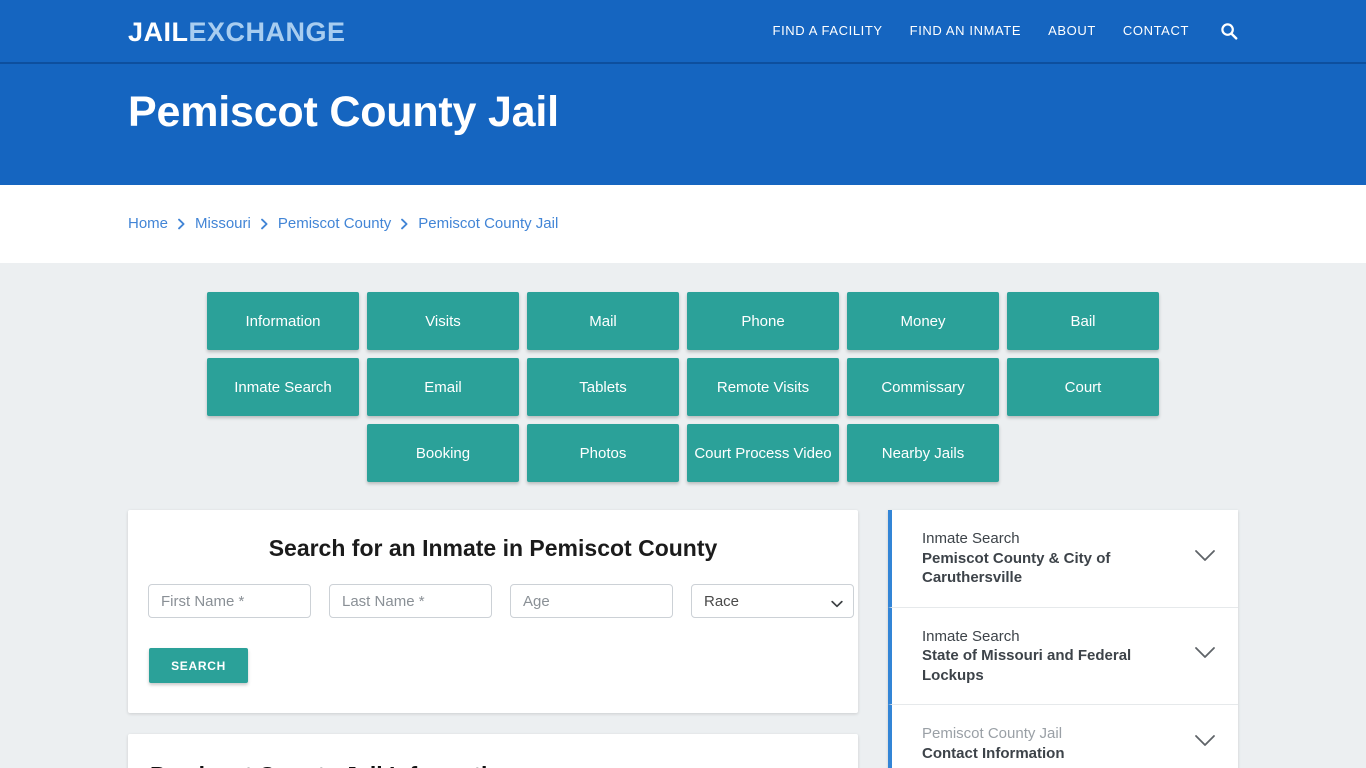 The image size is (1366, 768). I want to click on nav-item-contact: CONTACT, so click(1156, 31).